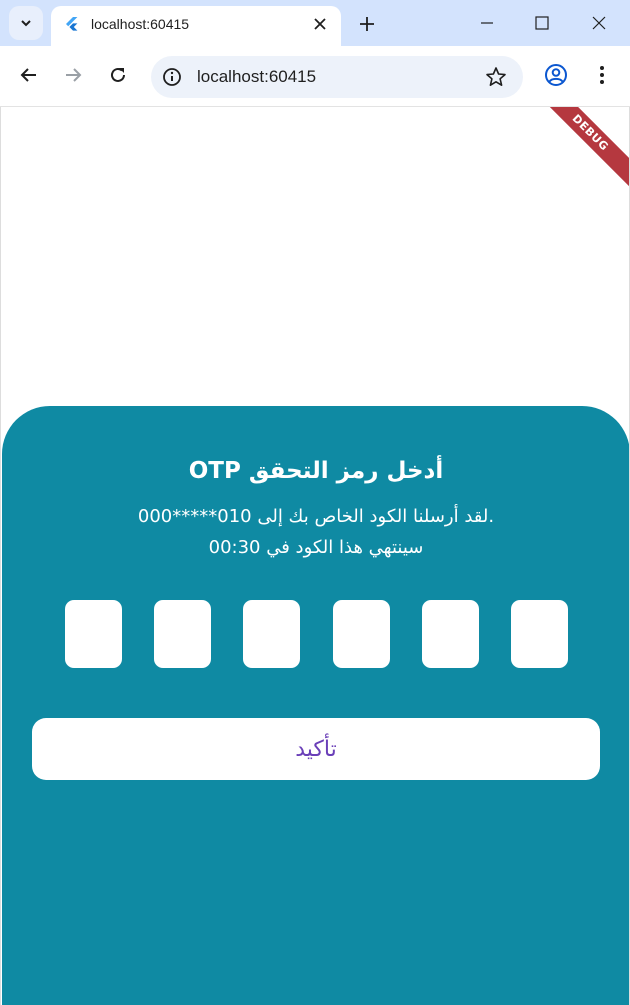  I want to click on minimize-icon, so click(487, 23).